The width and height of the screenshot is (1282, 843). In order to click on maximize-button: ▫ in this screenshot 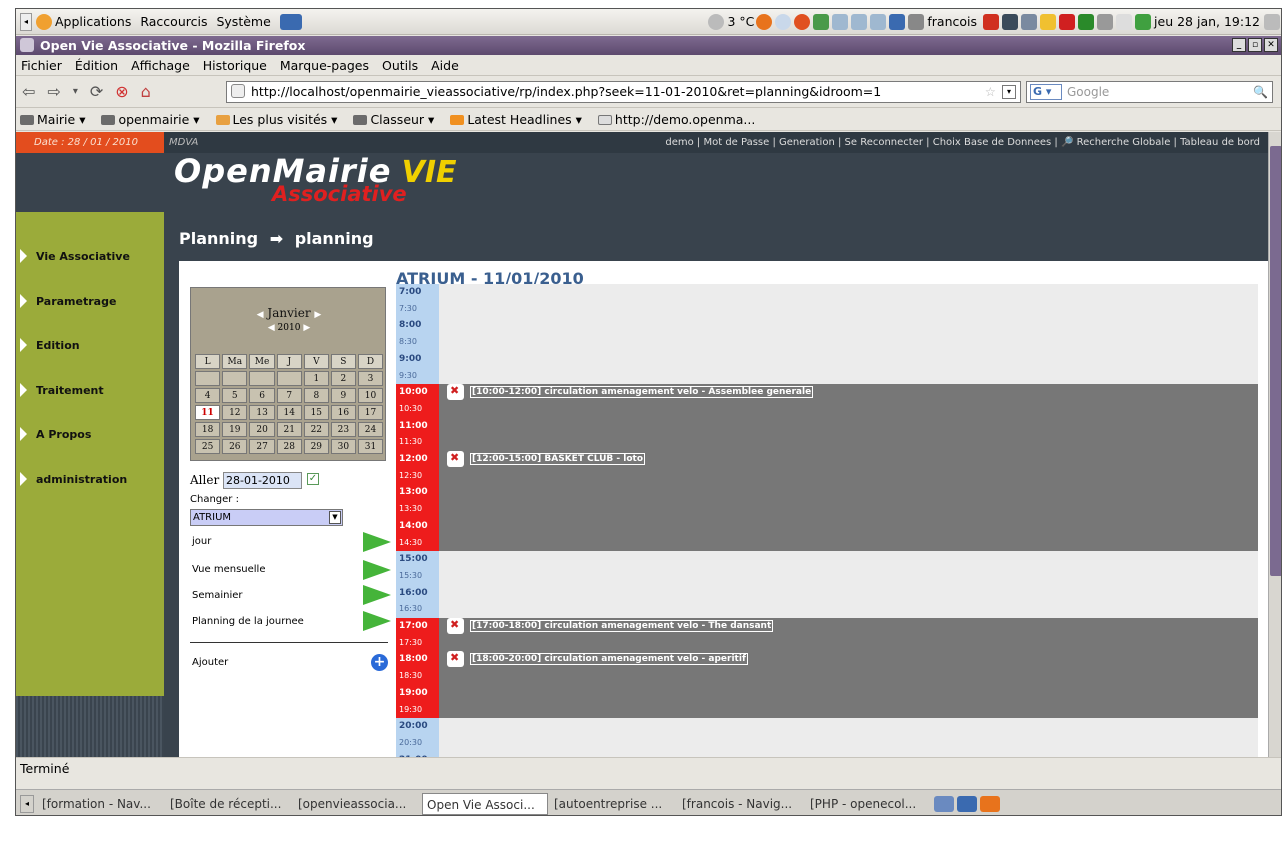, I will do `click(1255, 45)`.